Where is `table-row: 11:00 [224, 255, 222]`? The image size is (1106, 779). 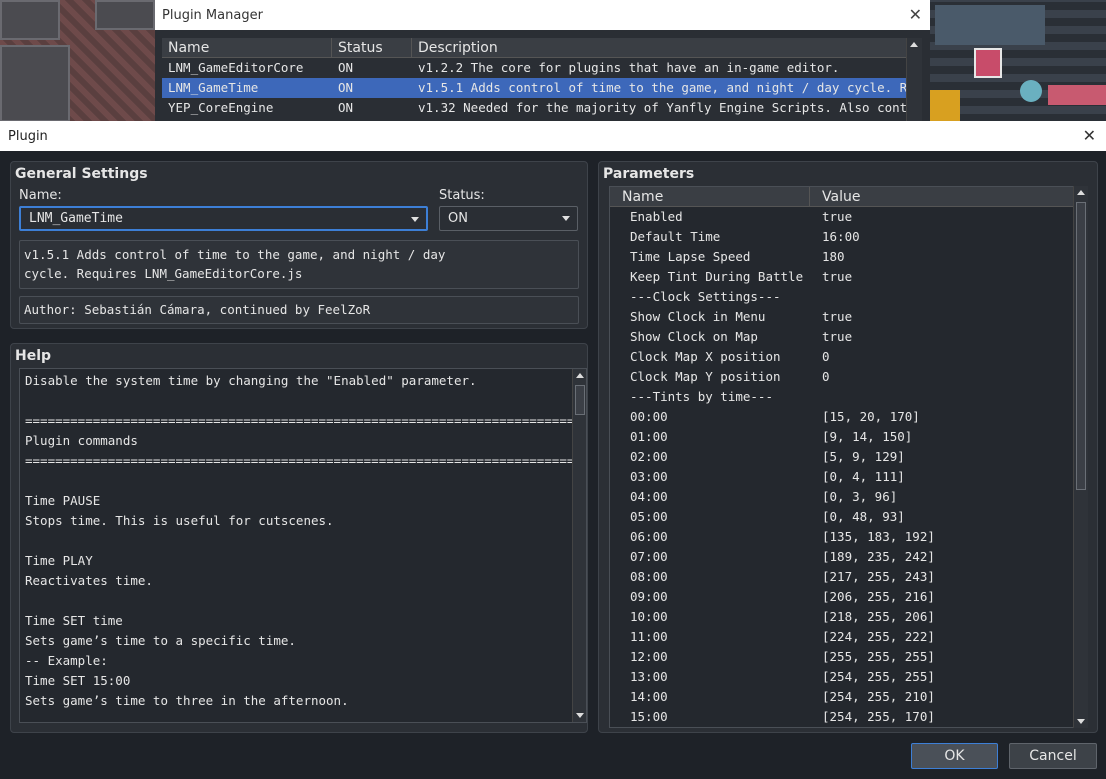 table-row: 11:00 [224, 255, 222] is located at coordinates (846, 637).